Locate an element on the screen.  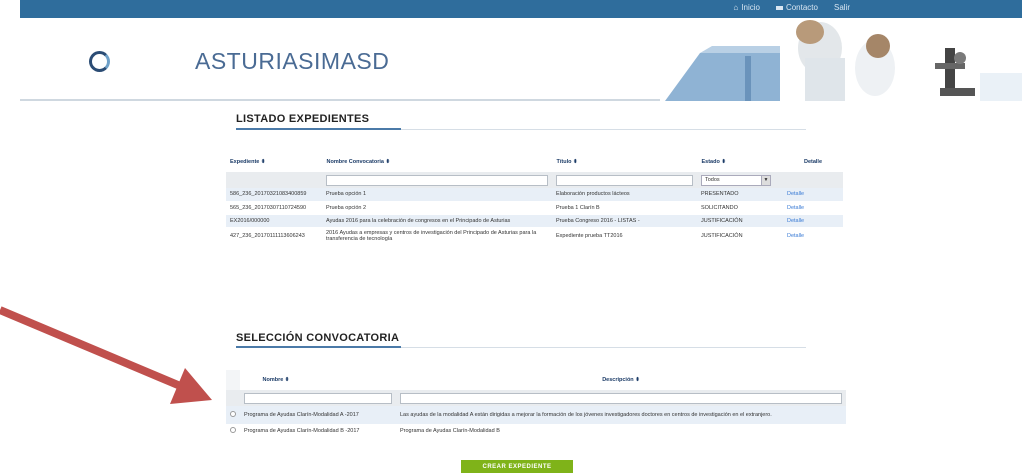
convocatoria-filter-input is located at coordinates (437, 180).